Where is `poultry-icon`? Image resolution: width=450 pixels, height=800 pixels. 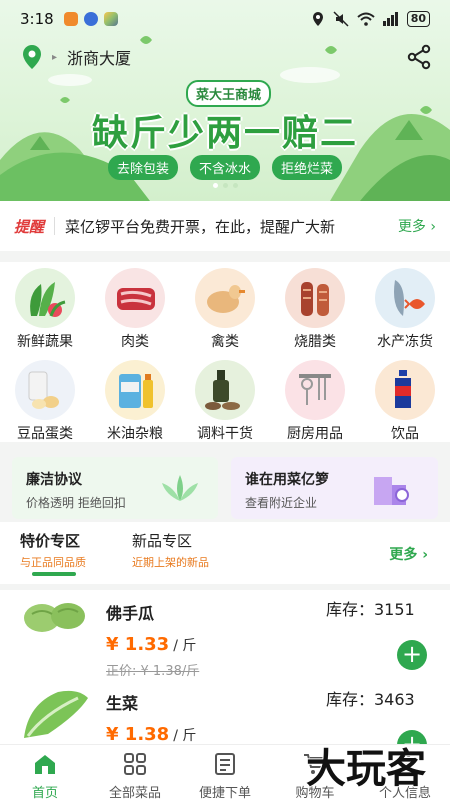 poultry-icon is located at coordinates (225, 298).